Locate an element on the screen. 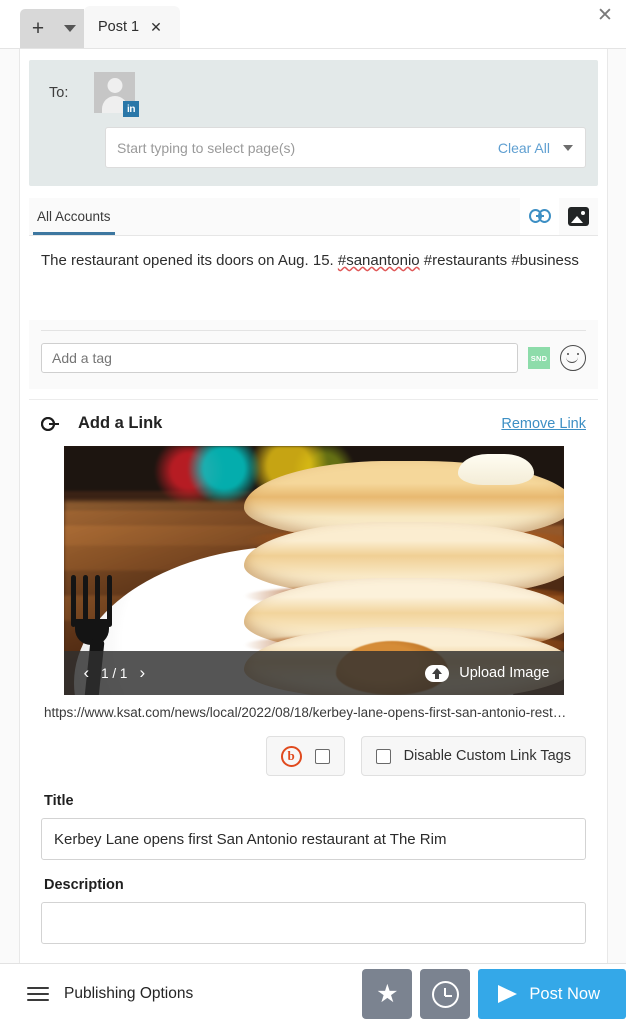  link-options-row: b Disable Custom Link Tags is located at coordinates (313, 756).